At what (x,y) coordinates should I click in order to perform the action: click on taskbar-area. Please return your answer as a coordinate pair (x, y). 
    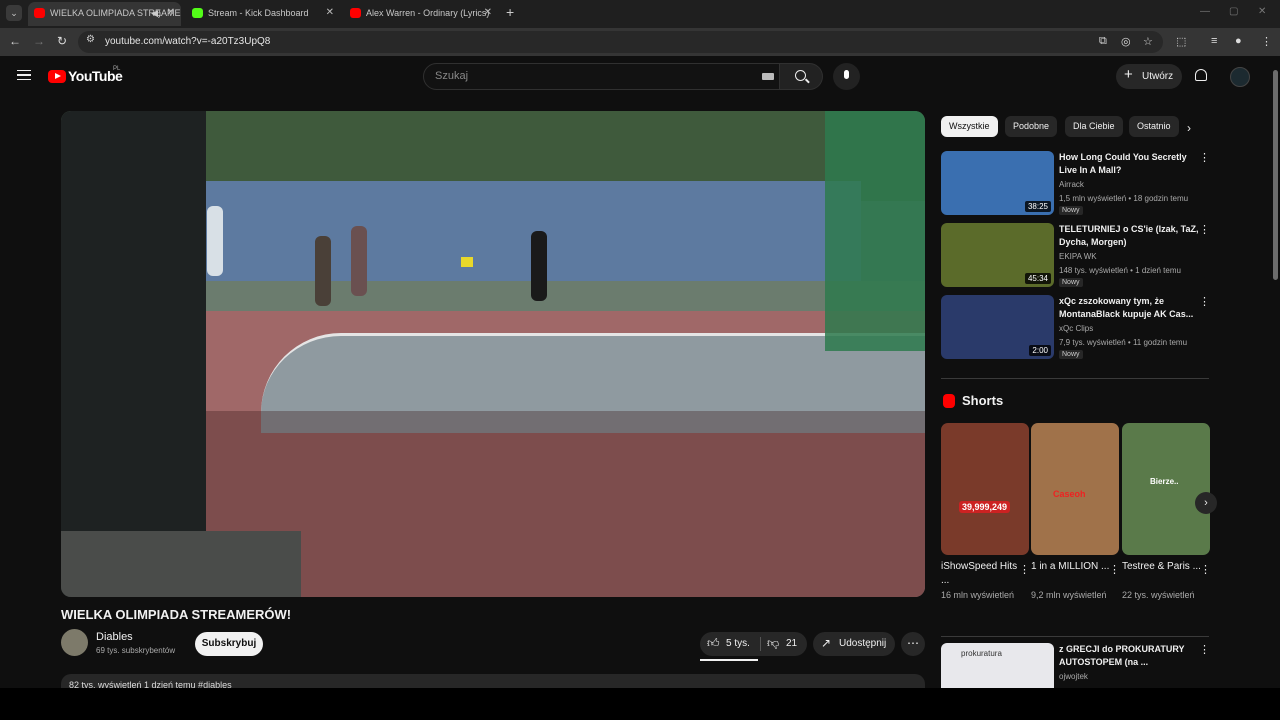
    Looking at the image, I should click on (640, 704).